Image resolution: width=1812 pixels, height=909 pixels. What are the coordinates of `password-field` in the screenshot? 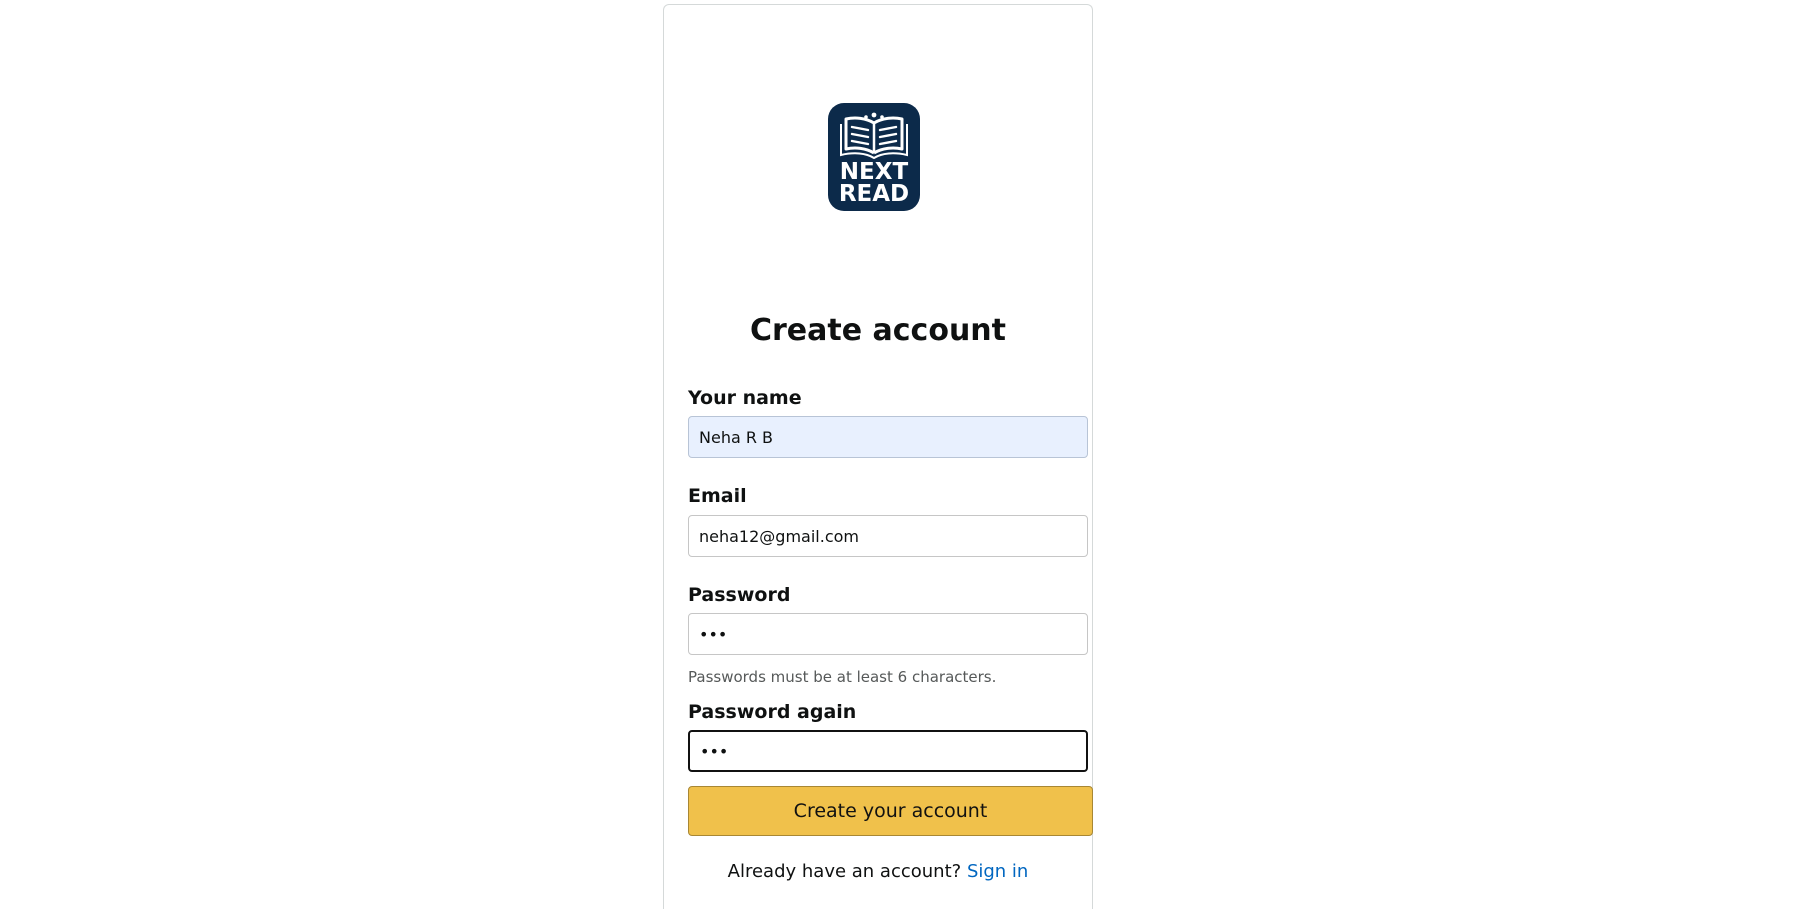 It's located at (888, 634).